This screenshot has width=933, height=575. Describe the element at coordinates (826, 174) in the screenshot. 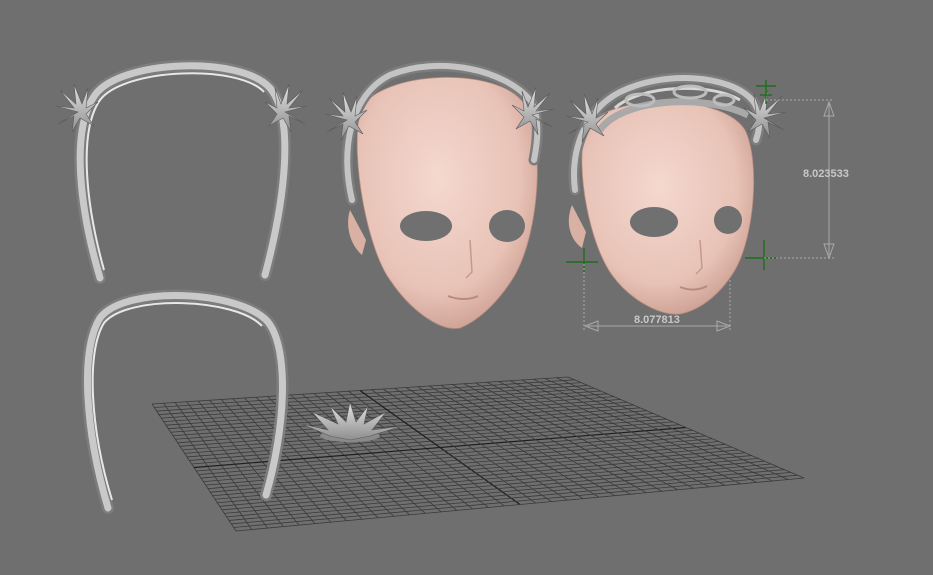

I see `height-dimension-label: 8.023533` at that location.